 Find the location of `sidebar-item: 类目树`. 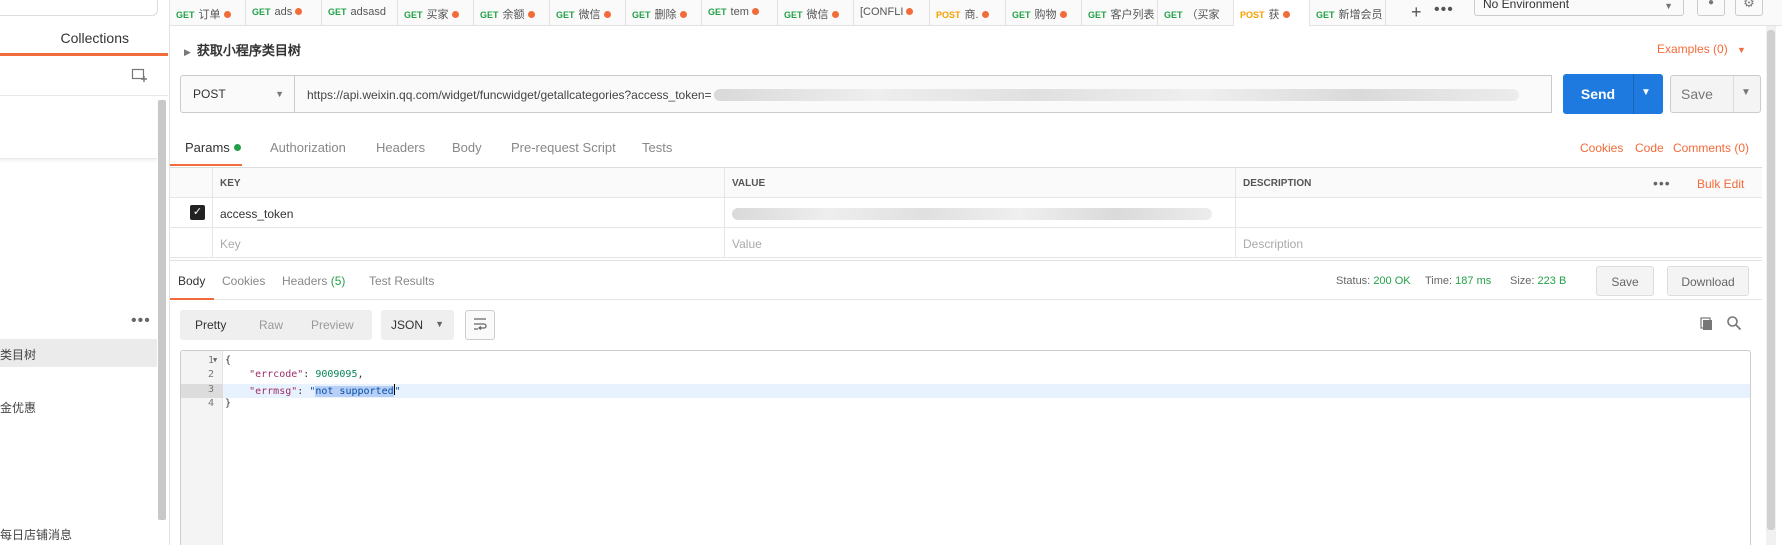

sidebar-item: 类目树 is located at coordinates (78, 353).